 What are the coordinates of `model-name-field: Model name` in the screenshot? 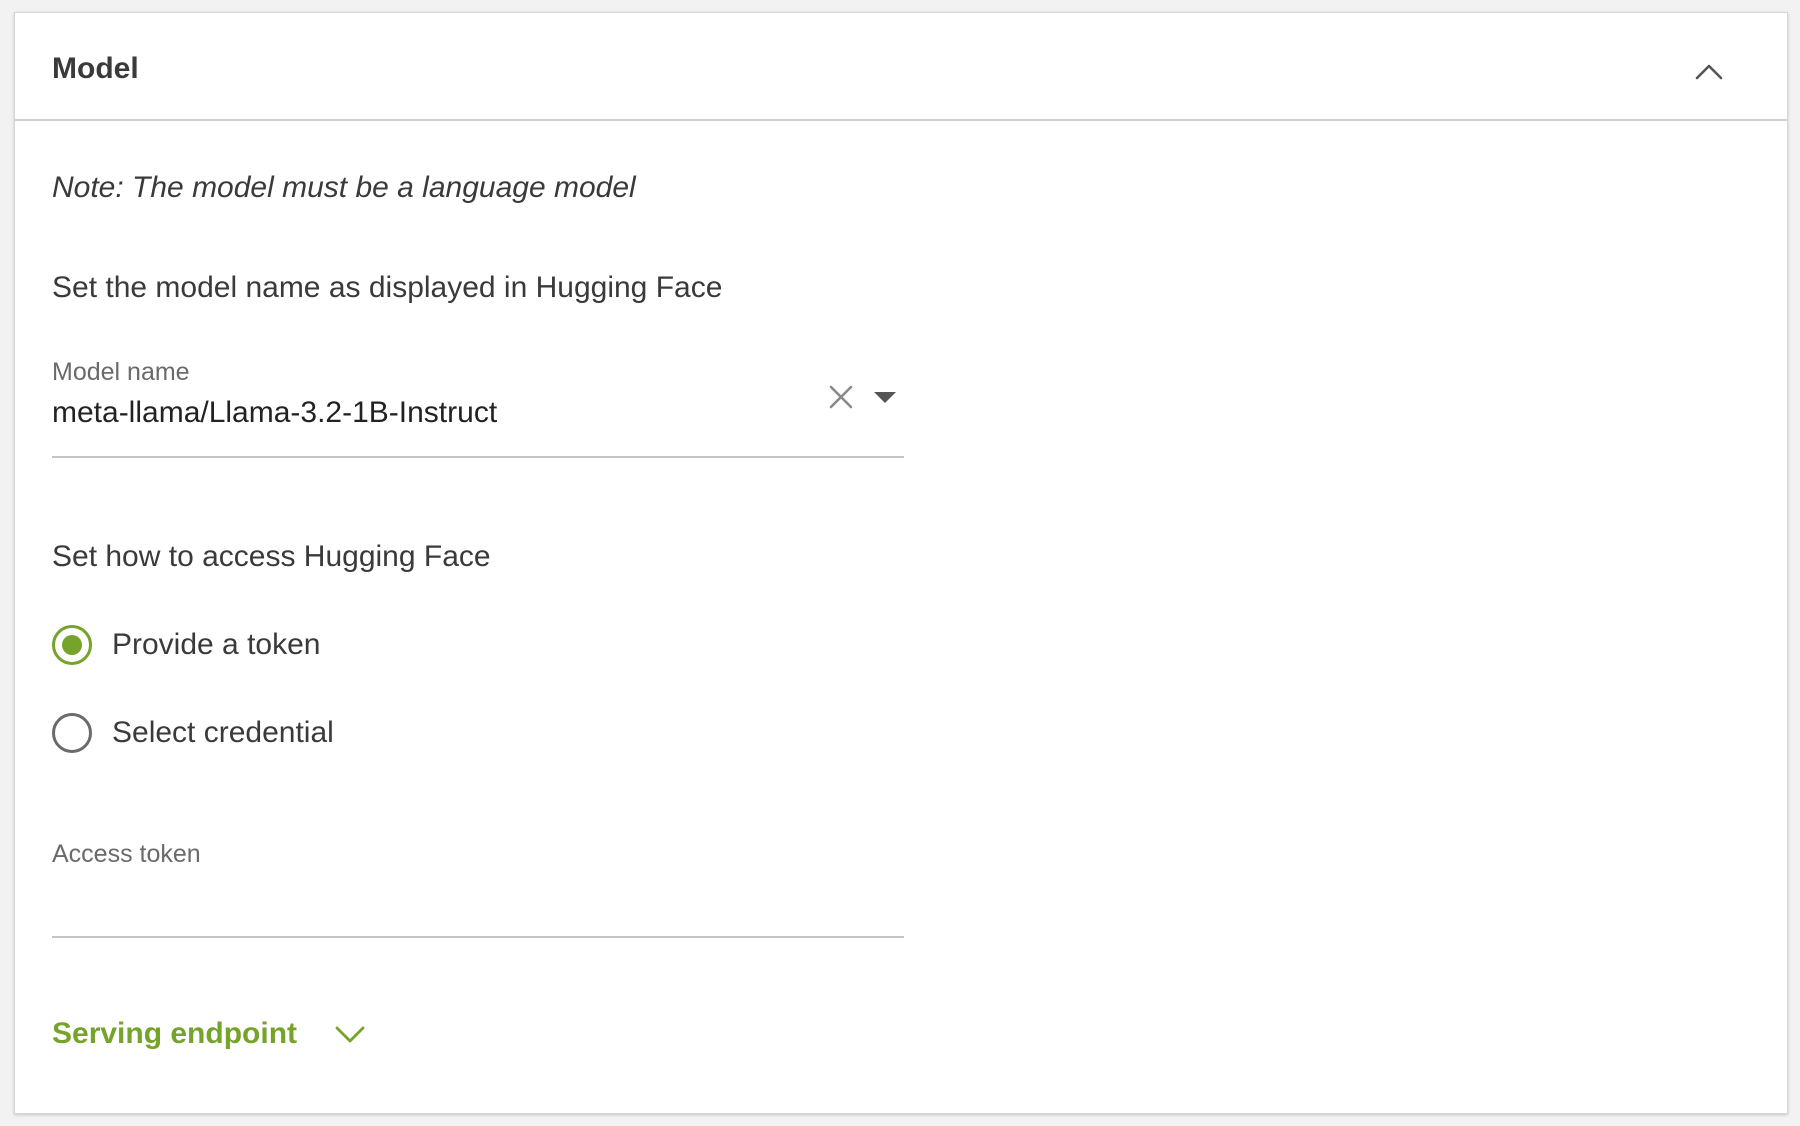 It's located at (478, 408).